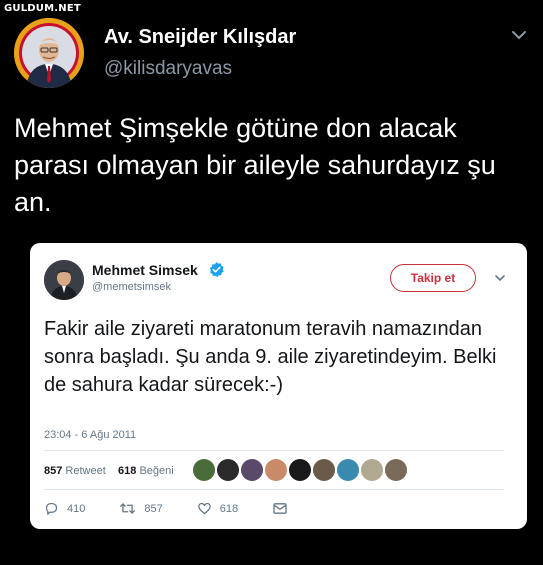 The width and height of the screenshot is (543, 565). I want to click on follow-button: Takip et, so click(433, 278).